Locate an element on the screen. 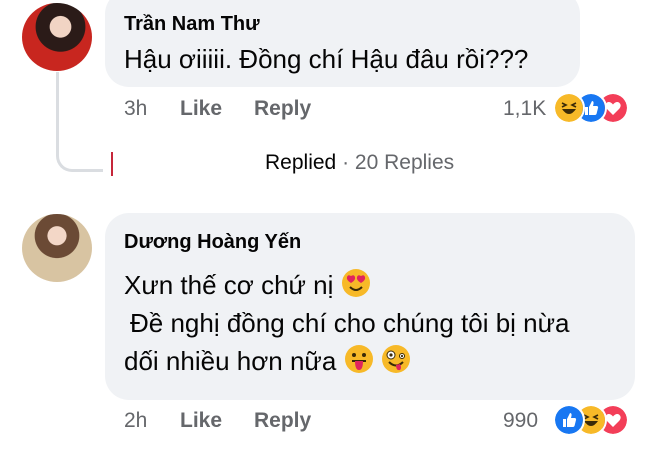 The image size is (660, 449). comment-time: 2h is located at coordinates (135, 421).